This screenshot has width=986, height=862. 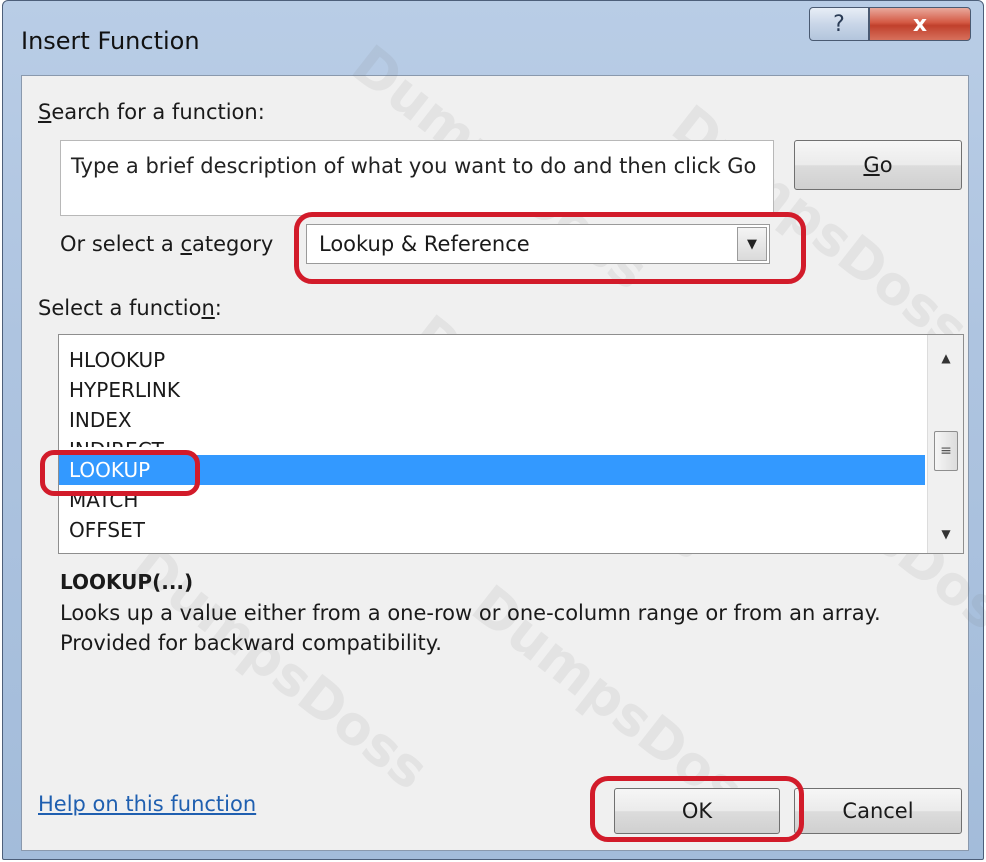 What do you see at coordinates (492, 441) in the screenshot?
I see `list-item: INDIRECT` at bounding box center [492, 441].